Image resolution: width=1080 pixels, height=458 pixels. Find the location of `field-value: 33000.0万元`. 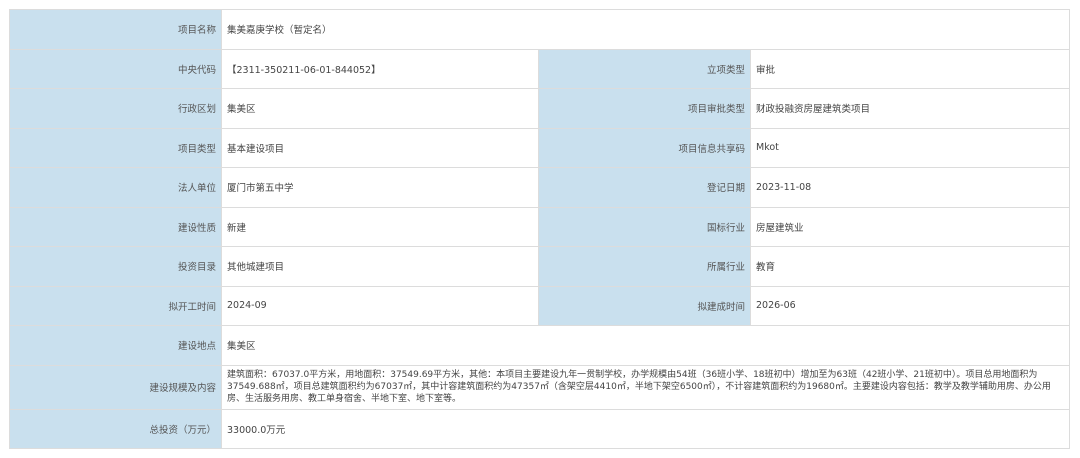

field-value: 33000.0万元 is located at coordinates (645, 428).